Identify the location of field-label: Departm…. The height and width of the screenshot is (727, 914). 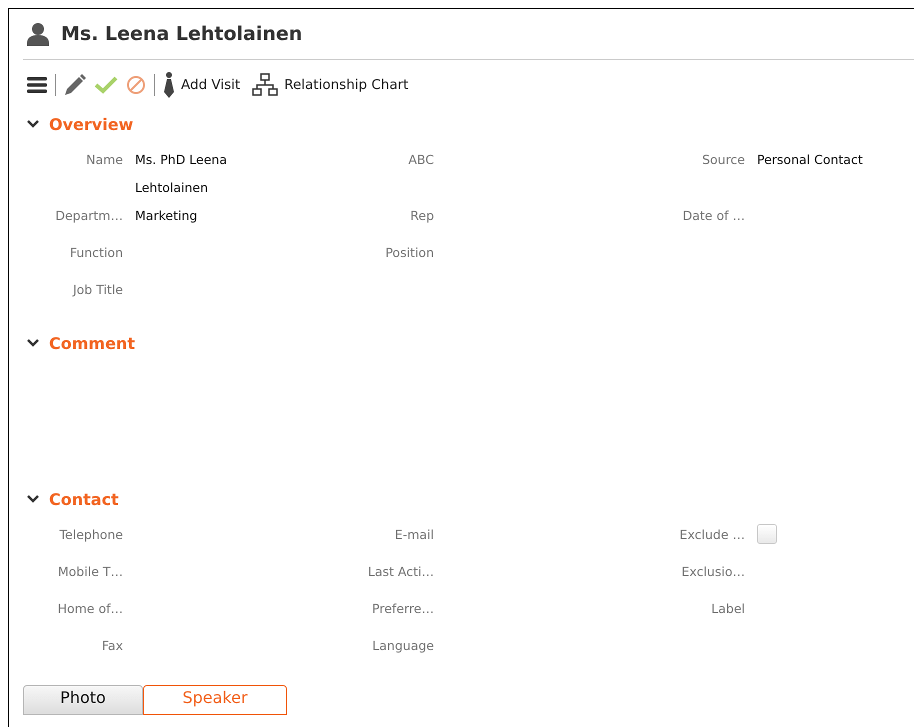
(88, 216).